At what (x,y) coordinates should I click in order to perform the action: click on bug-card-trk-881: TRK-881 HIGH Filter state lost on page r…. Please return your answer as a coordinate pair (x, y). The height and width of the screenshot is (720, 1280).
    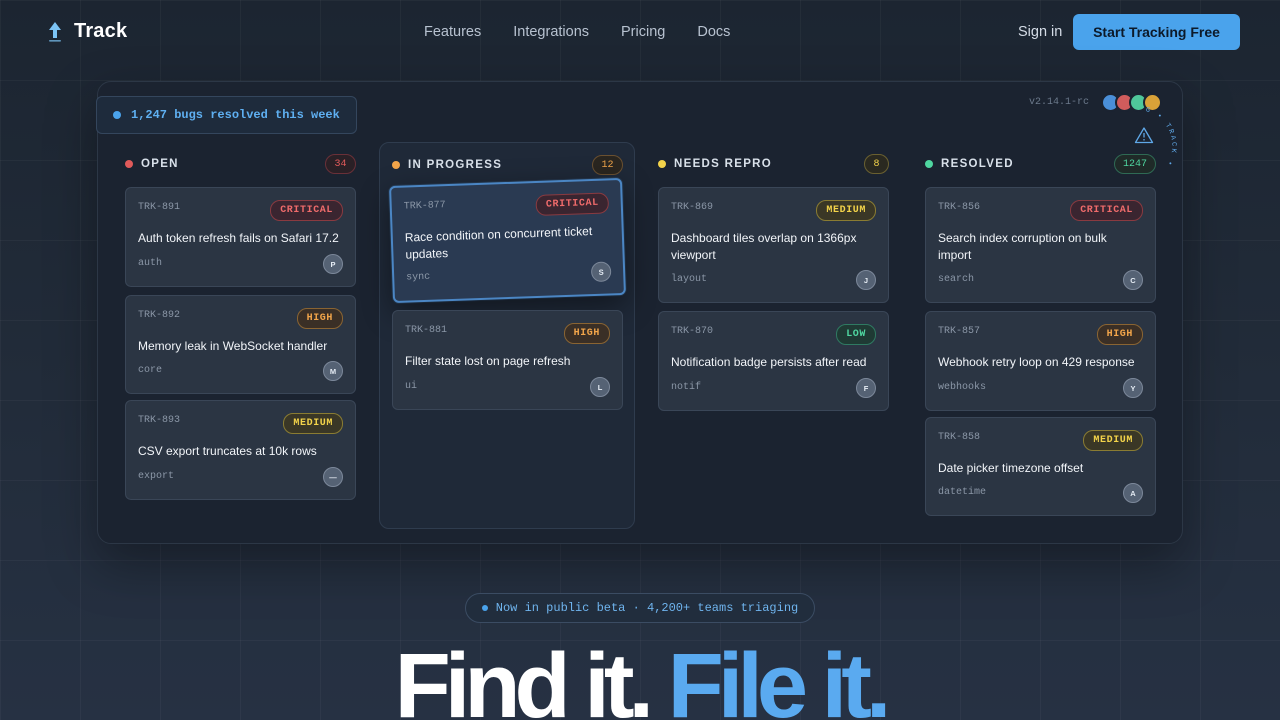
    Looking at the image, I should click on (507, 360).